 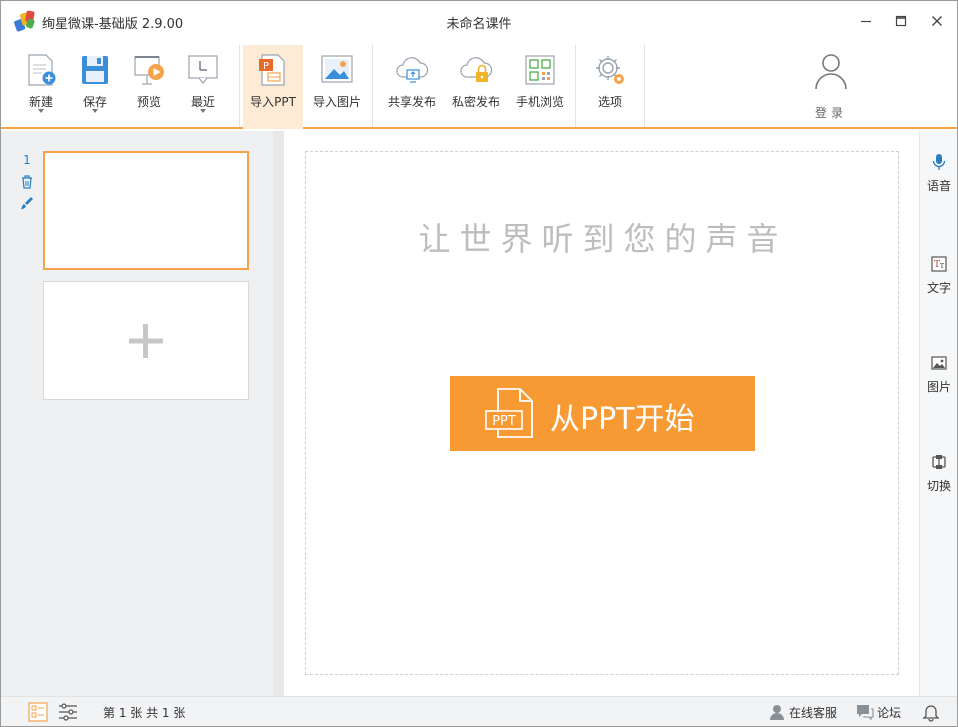 I want to click on share-publish-button: 共享发布, so click(x=412, y=87).